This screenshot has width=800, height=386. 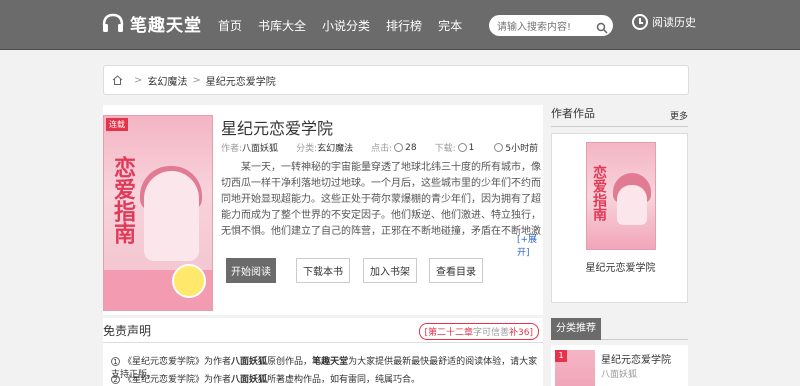 I want to click on list-number: 1, so click(x=115, y=361).